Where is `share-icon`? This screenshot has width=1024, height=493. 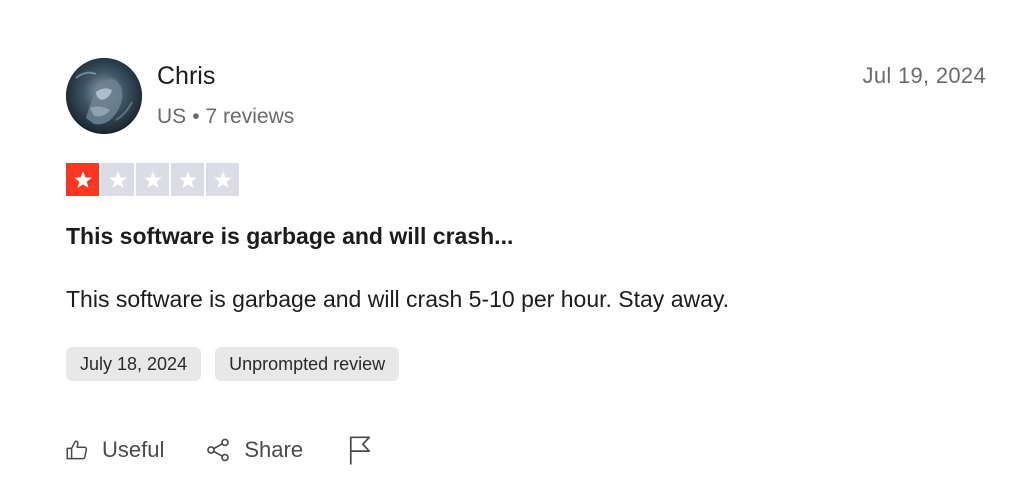 share-icon is located at coordinates (218, 450).